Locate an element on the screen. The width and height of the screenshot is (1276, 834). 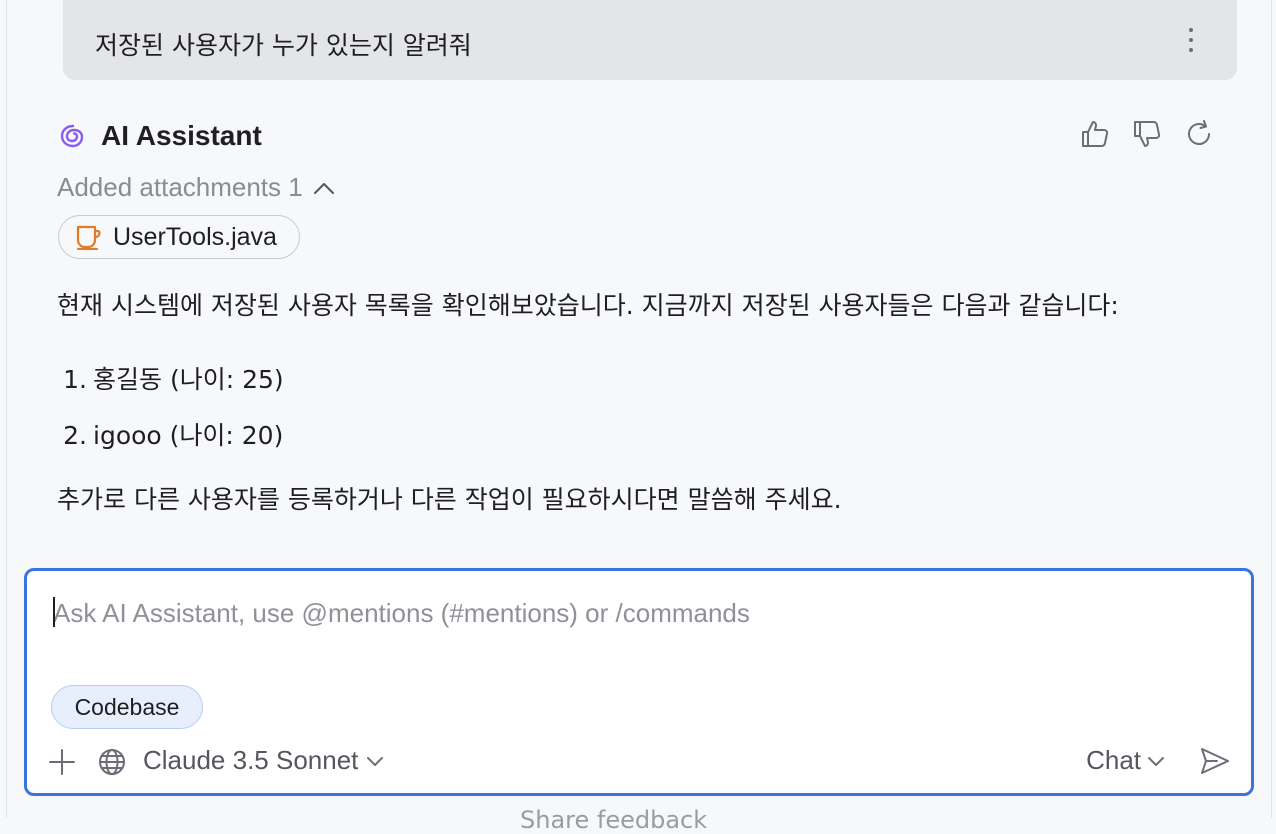
message-actions is located at coordinates (1147, 134).